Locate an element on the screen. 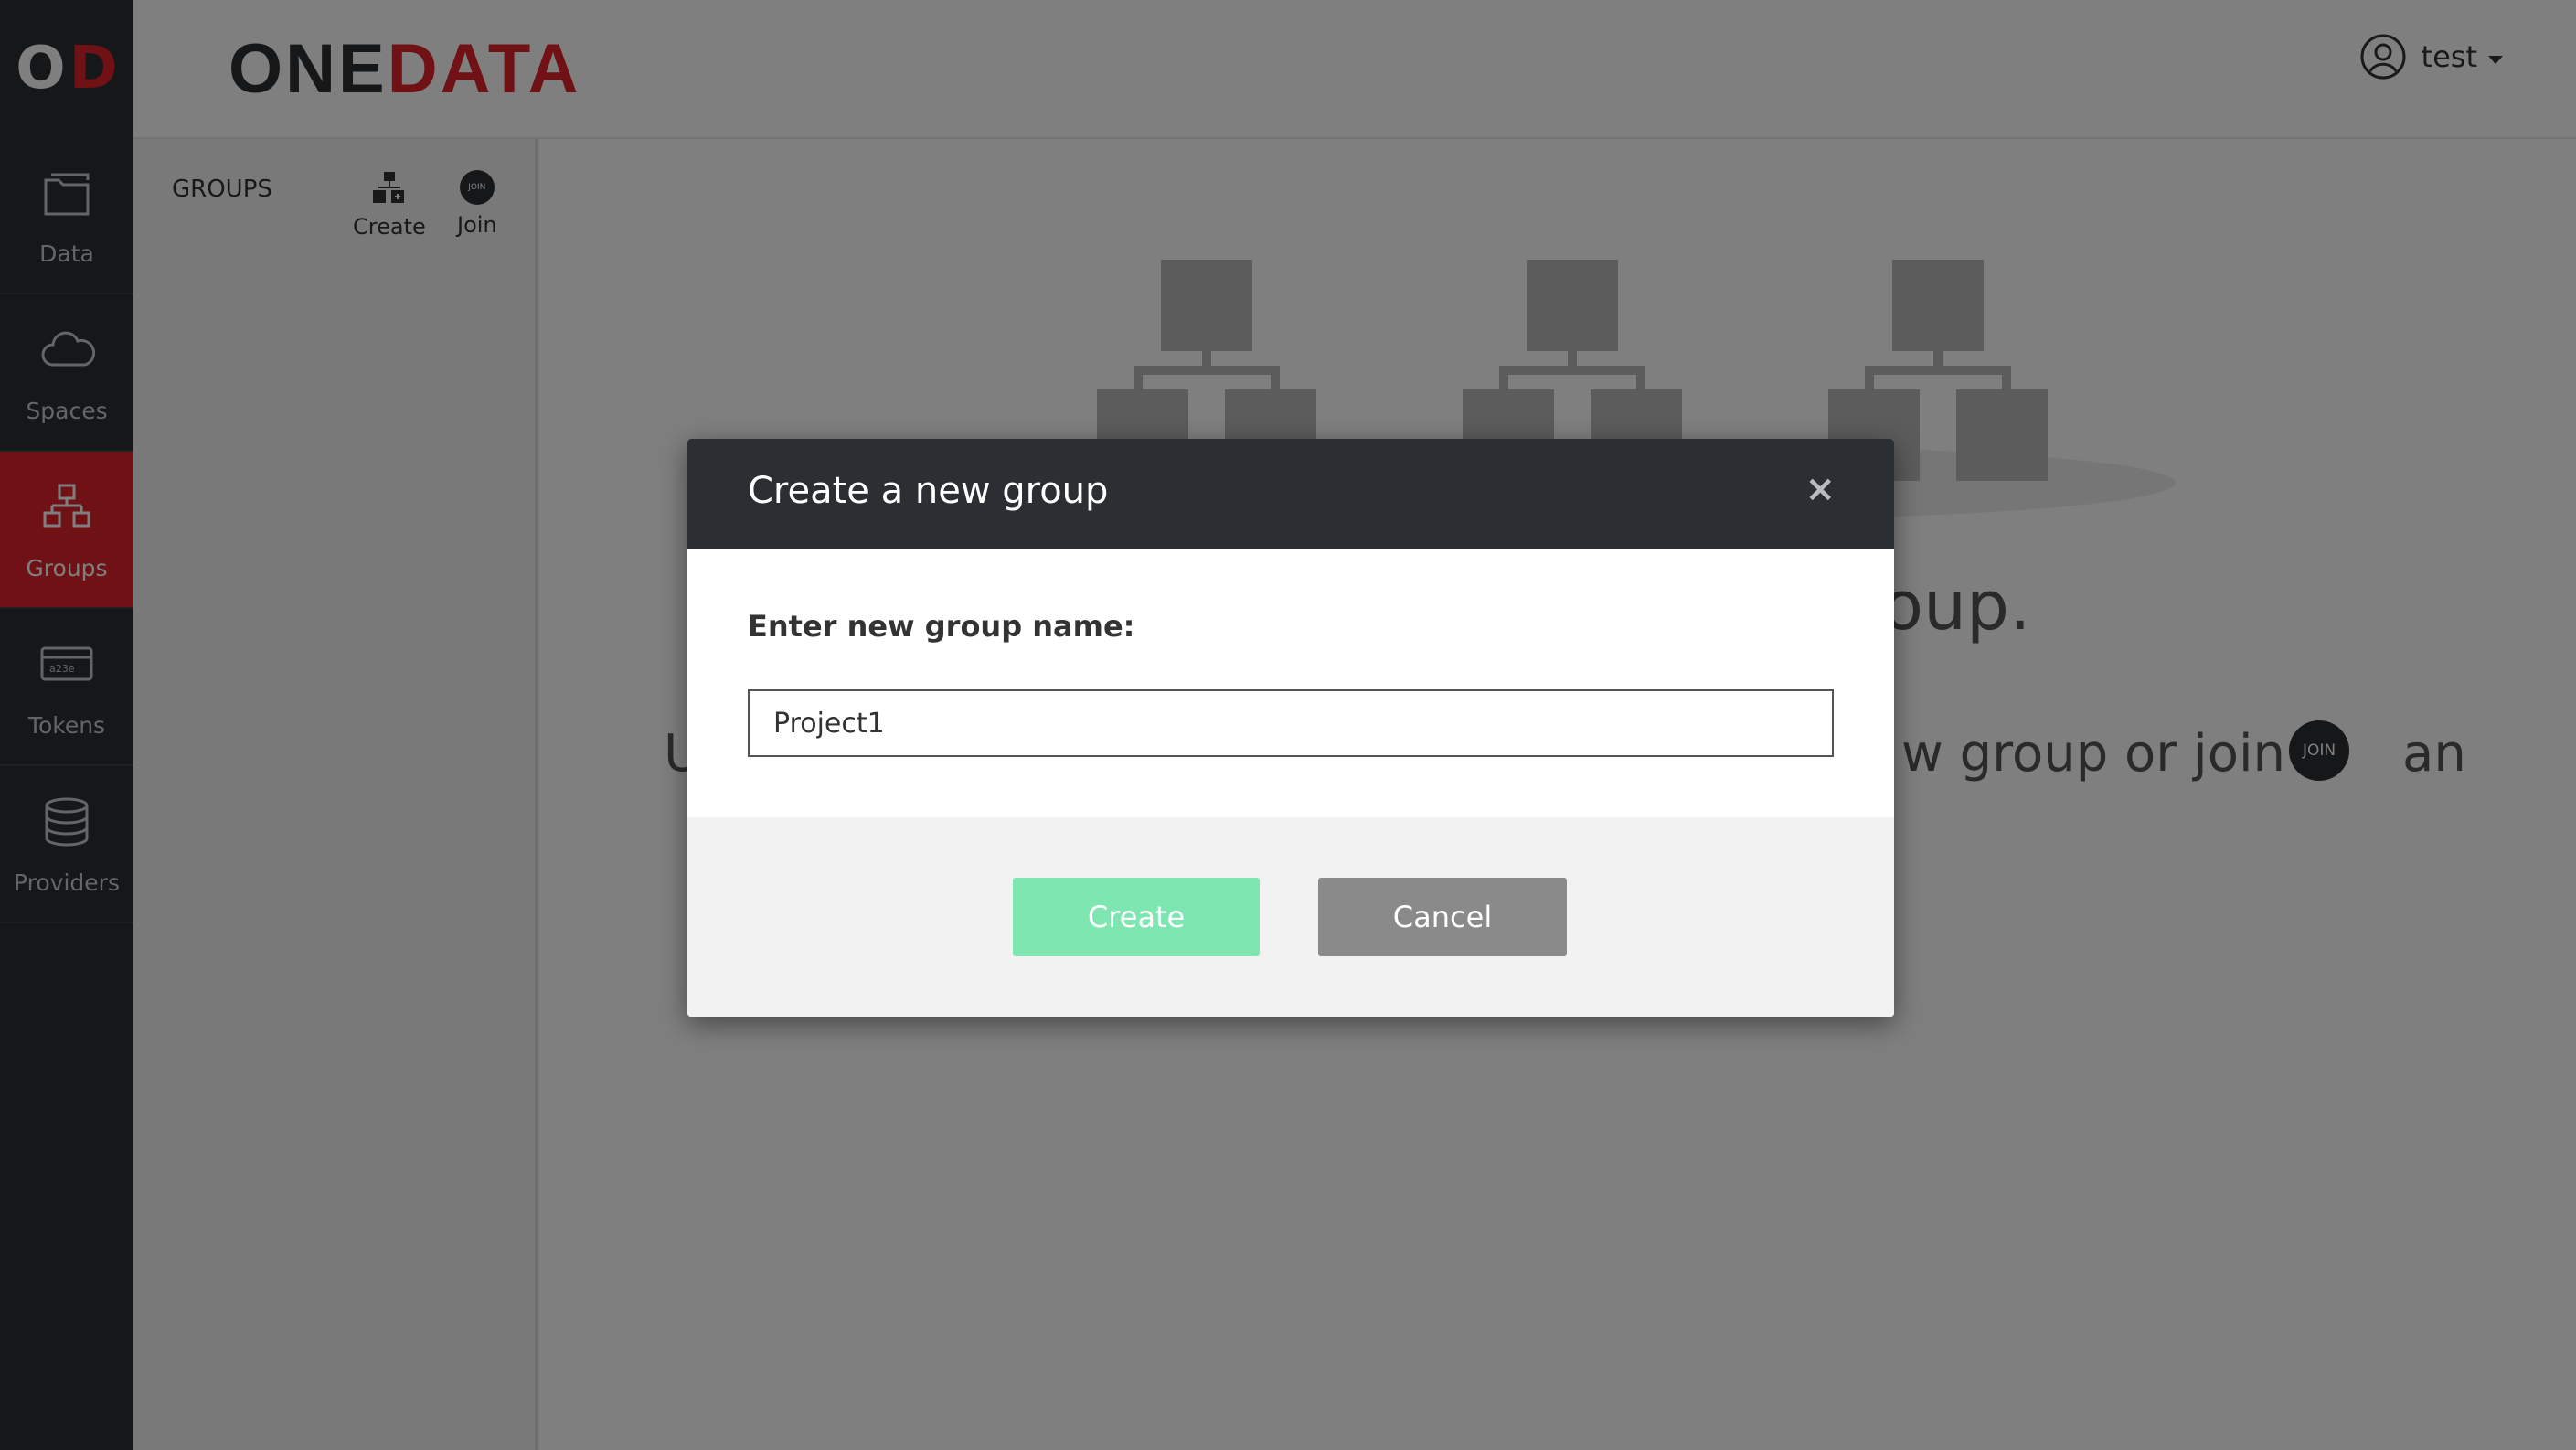  cancel-button: Cancel is located at coordinates (1442, 917).